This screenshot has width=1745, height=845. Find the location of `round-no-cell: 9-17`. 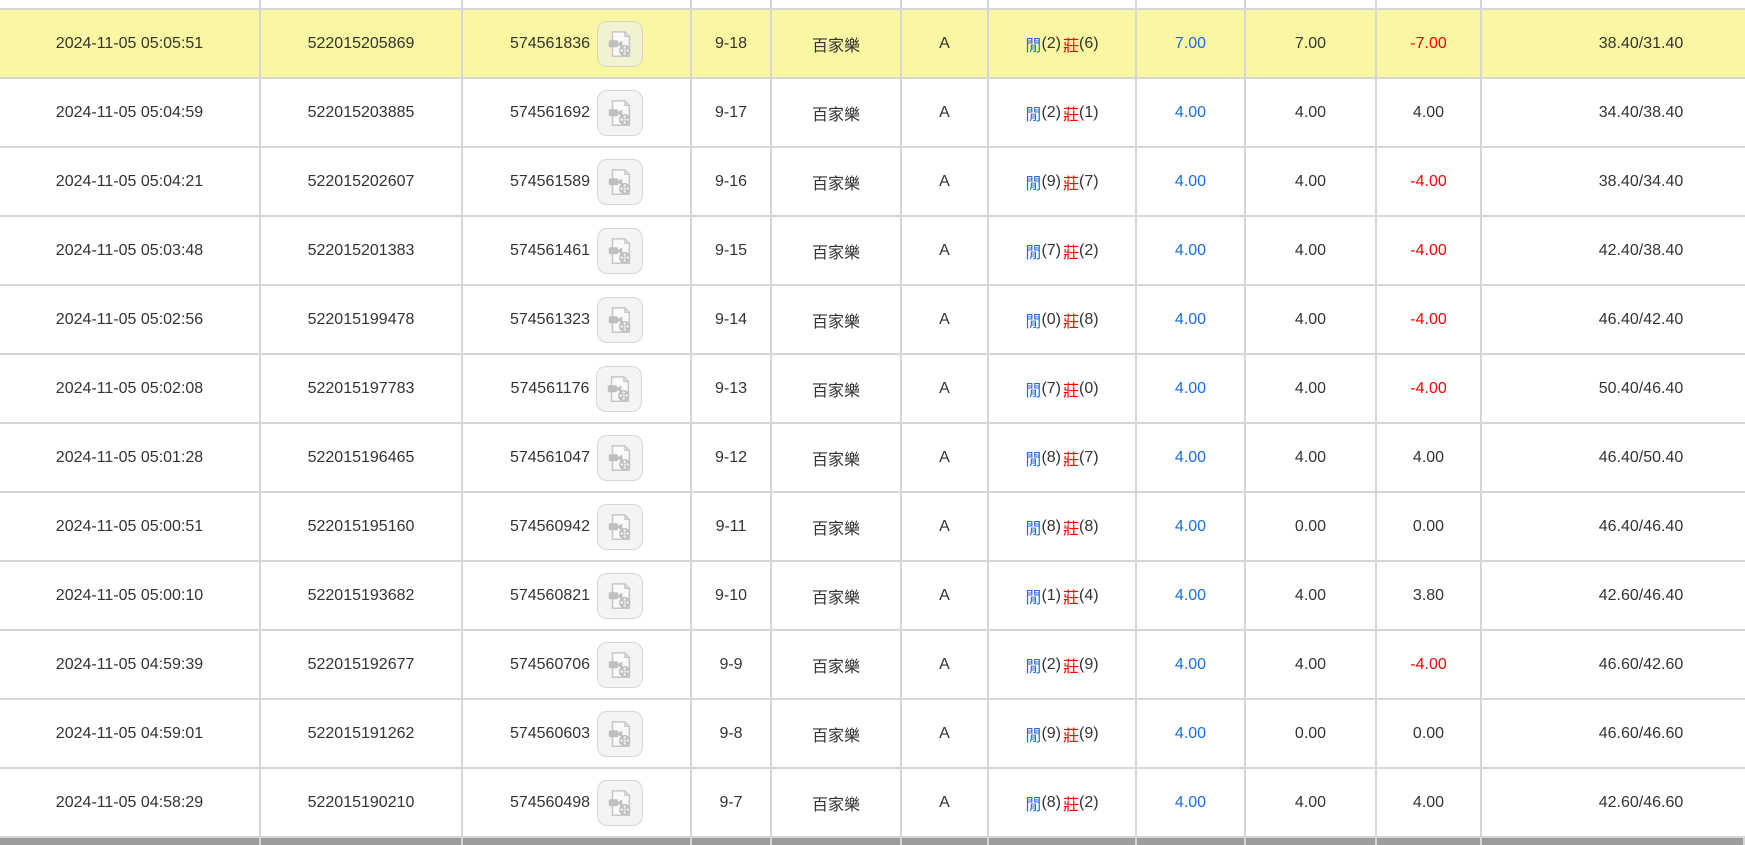

round-no-cell: 9-17 is located at coordinates (732, 112).